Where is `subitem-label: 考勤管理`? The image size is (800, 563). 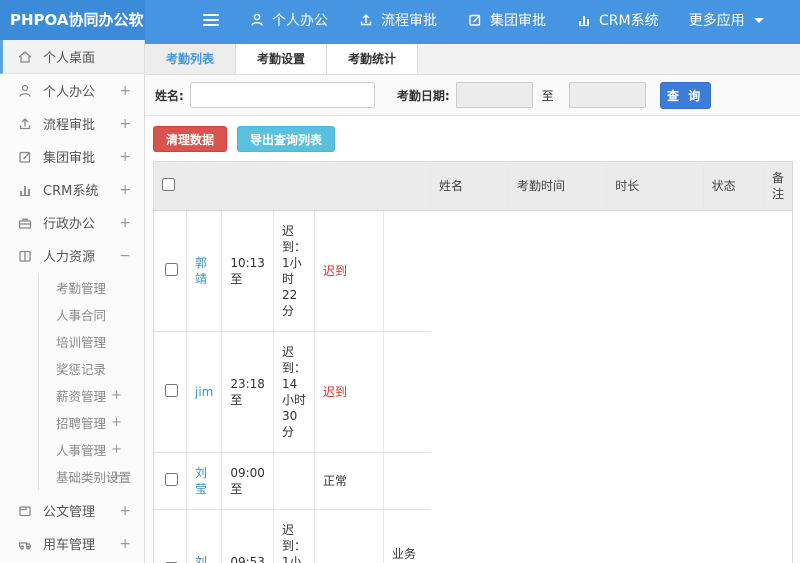 subitem-label: 考勤管理 is located at coordinates (81, 288).